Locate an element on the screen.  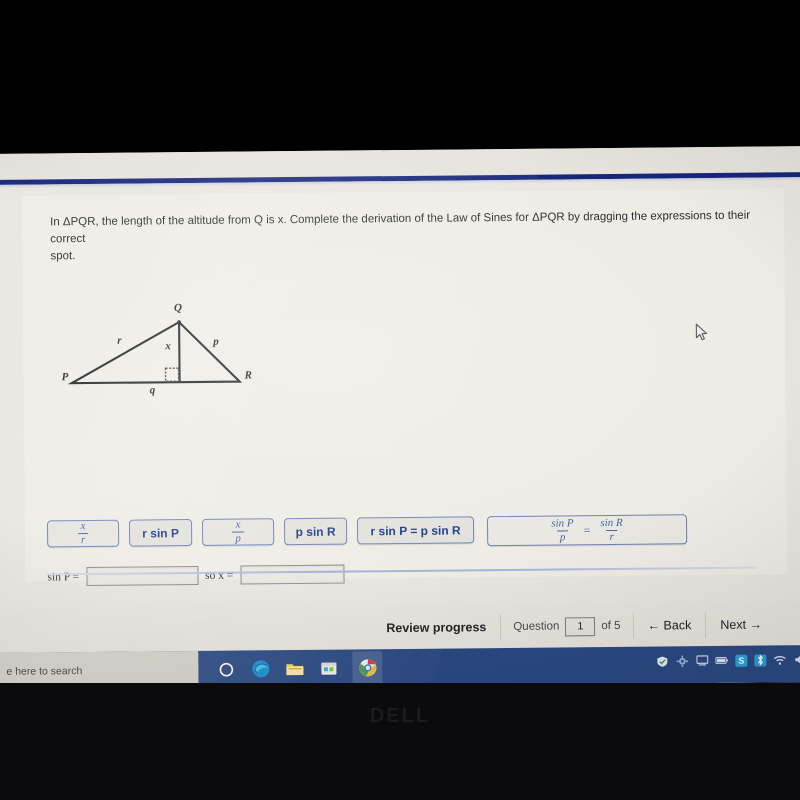
skype-icon: S is located at coordinates (741, 660).